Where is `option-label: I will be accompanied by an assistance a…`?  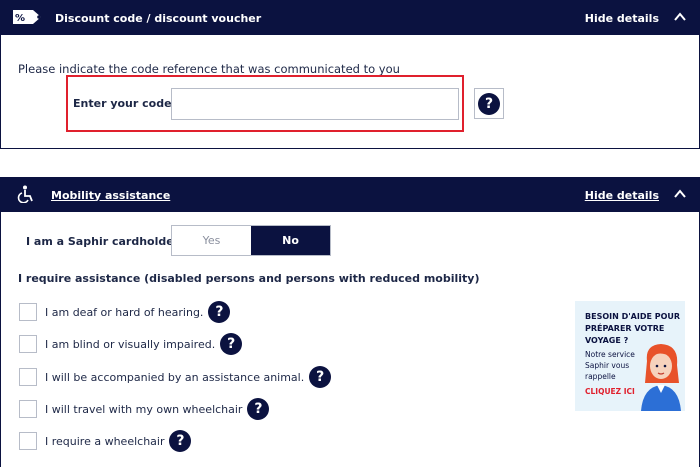 option-label: I will be accompanied by an assistance a… is located at coordinates (175, 377).